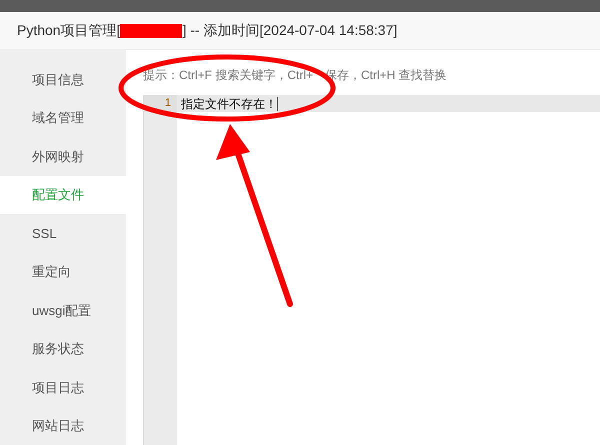 The image size is (600, 445). I want to click on sidebar-item: 网站日志, so click(63, 425).